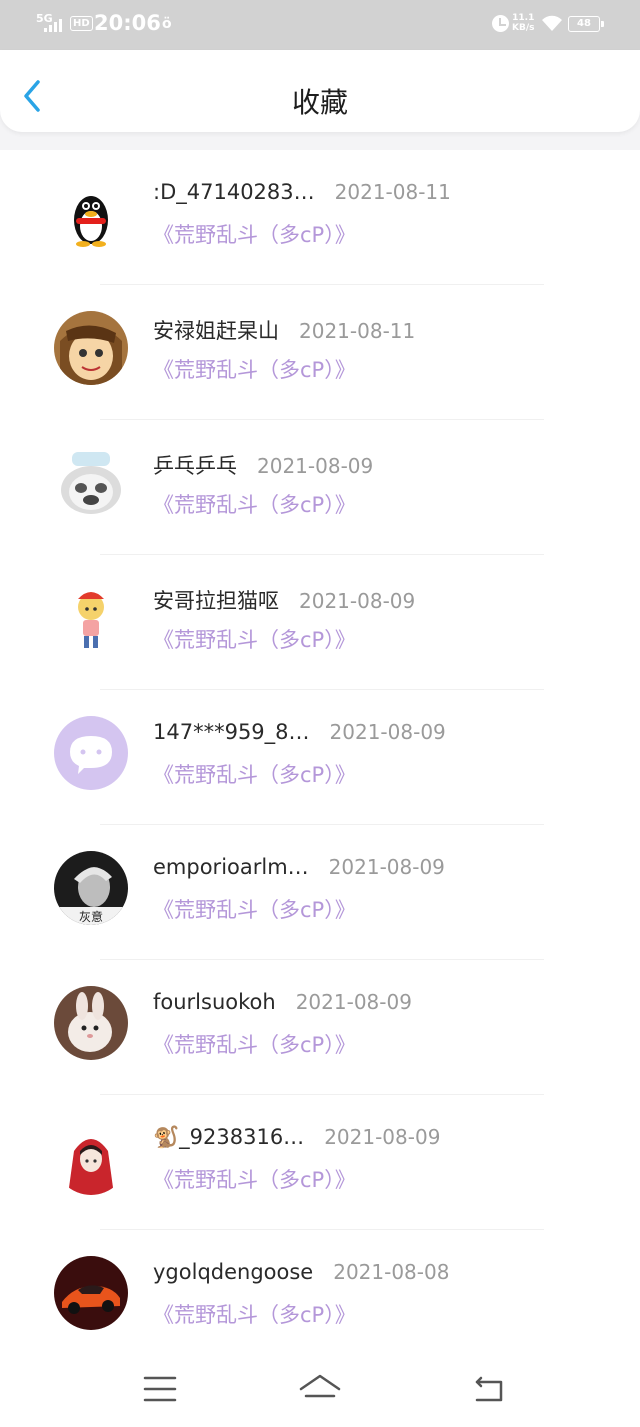  I want to click on item-header: 安哥拉担猫呕 2021-08-09, so click(284, 600).